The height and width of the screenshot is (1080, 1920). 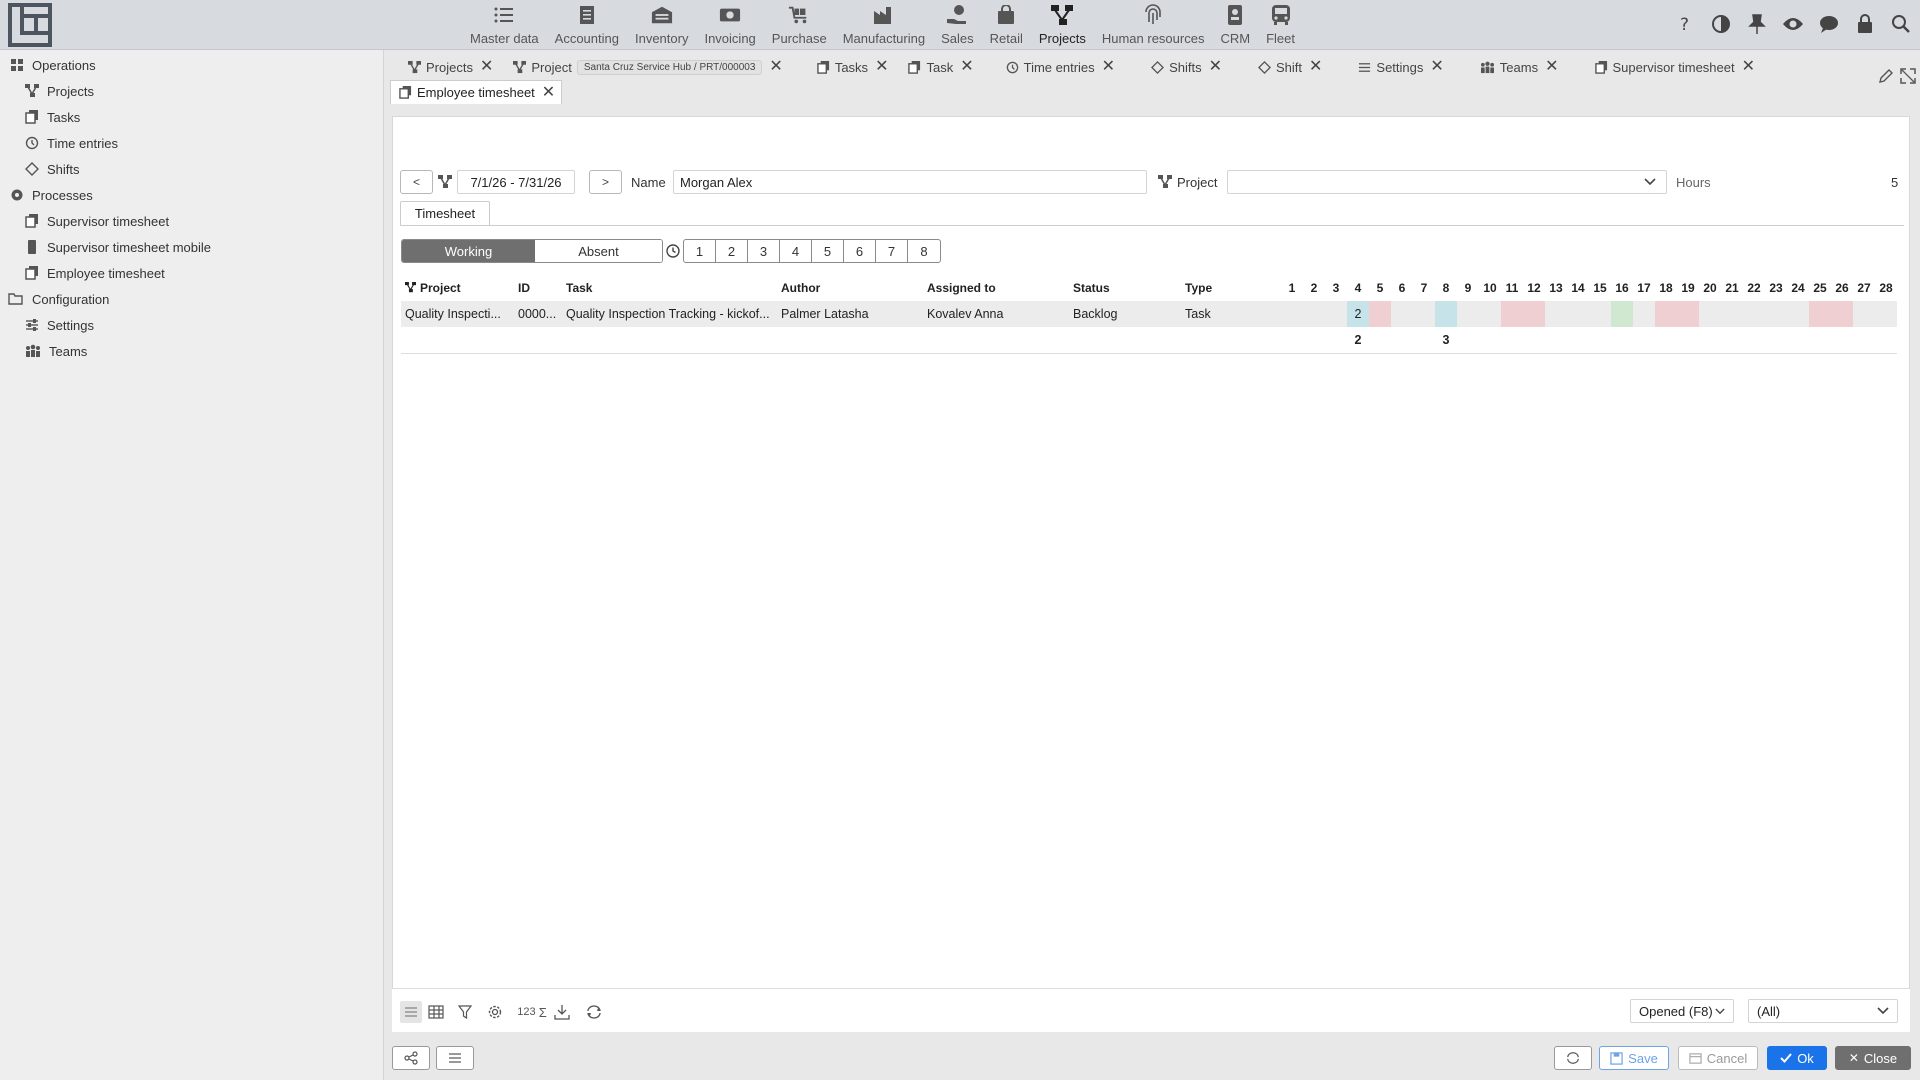 What do you see at coordinates (476, 92) in the screenshot?
I see `tab-employee-timesheet: Employee timesheet ✕` at bounding box center [476, 92].